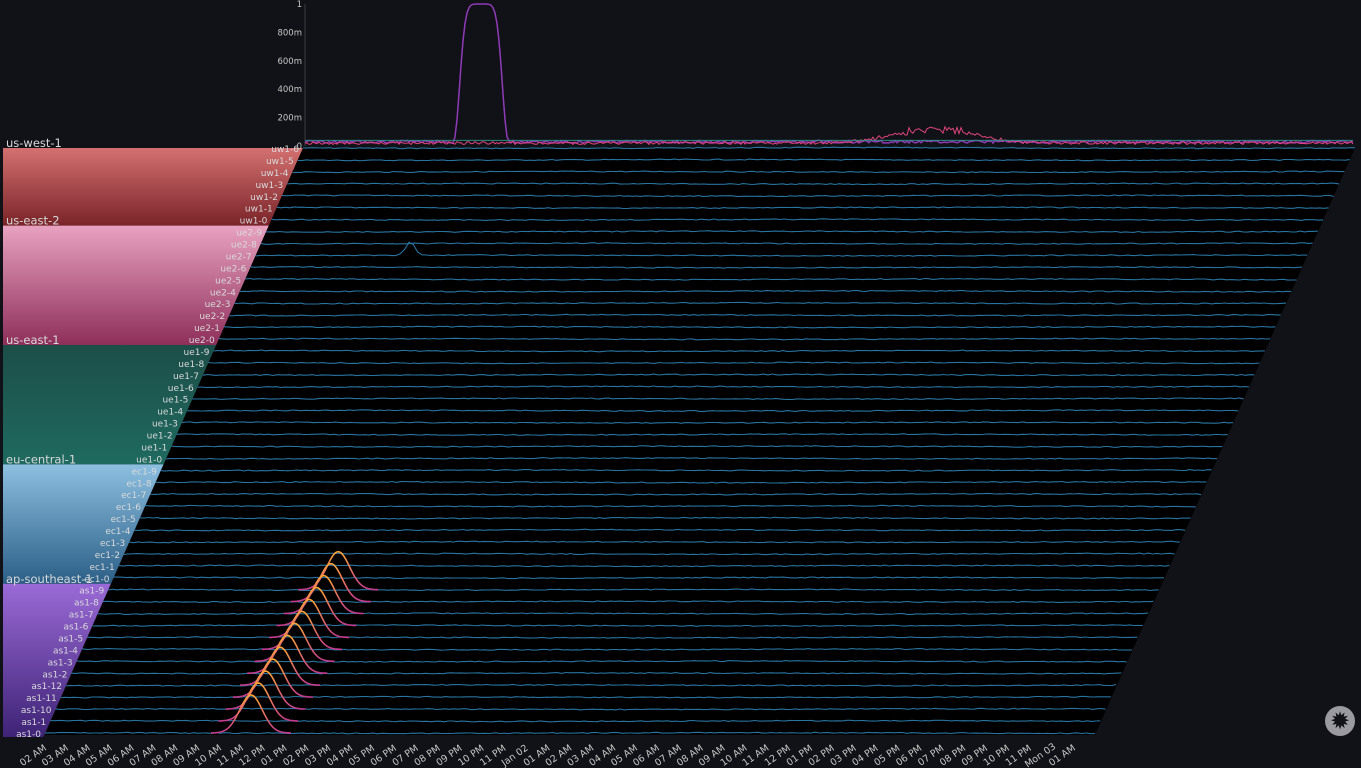 Image resolution: width=1361 pixels, height=768 pixels. Describe the element at coordinates (280, 162) in the screenshot. I see `series-label: uw1-5` at that location.